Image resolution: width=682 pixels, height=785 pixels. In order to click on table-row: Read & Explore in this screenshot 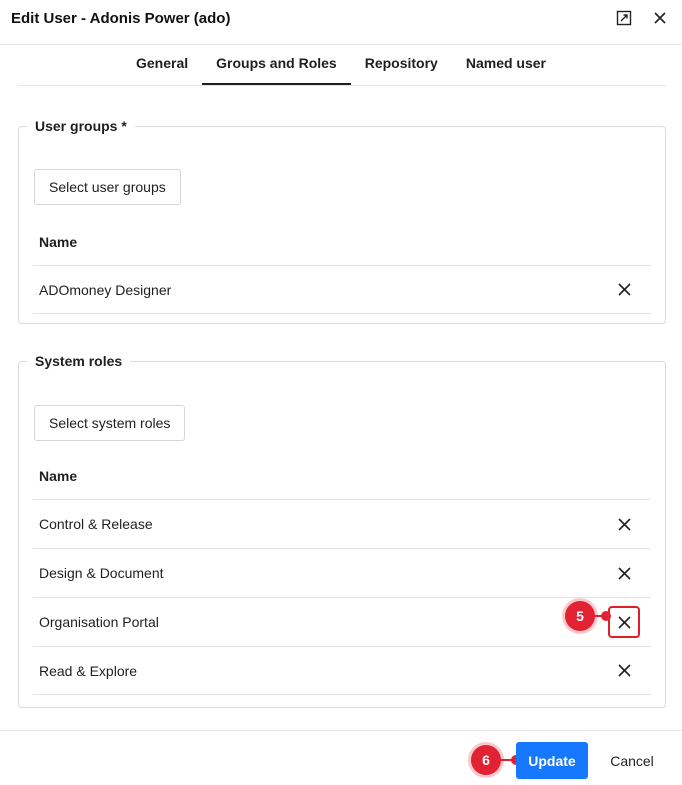, I will do `click(342, 670)`.